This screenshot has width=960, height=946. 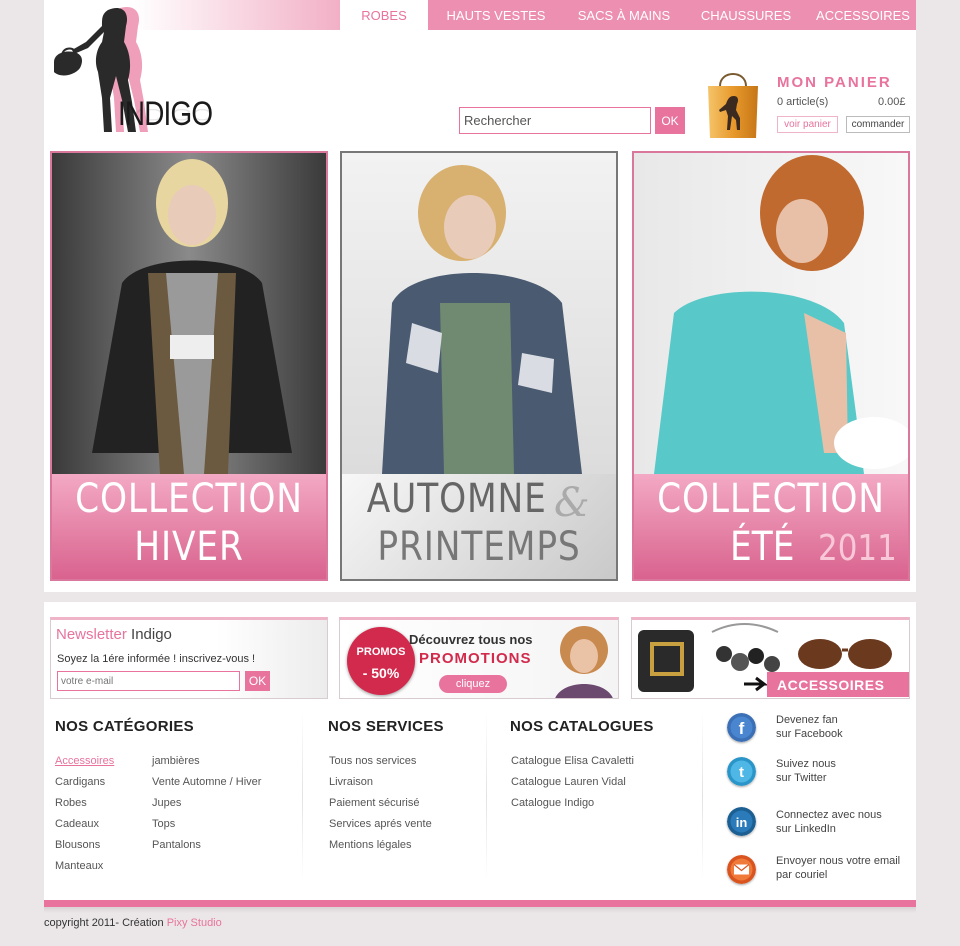 What do you see at coordinates (733, 103) in the screenshot?
I see `shopping-bag-icon` at bounding box center [733, 103].